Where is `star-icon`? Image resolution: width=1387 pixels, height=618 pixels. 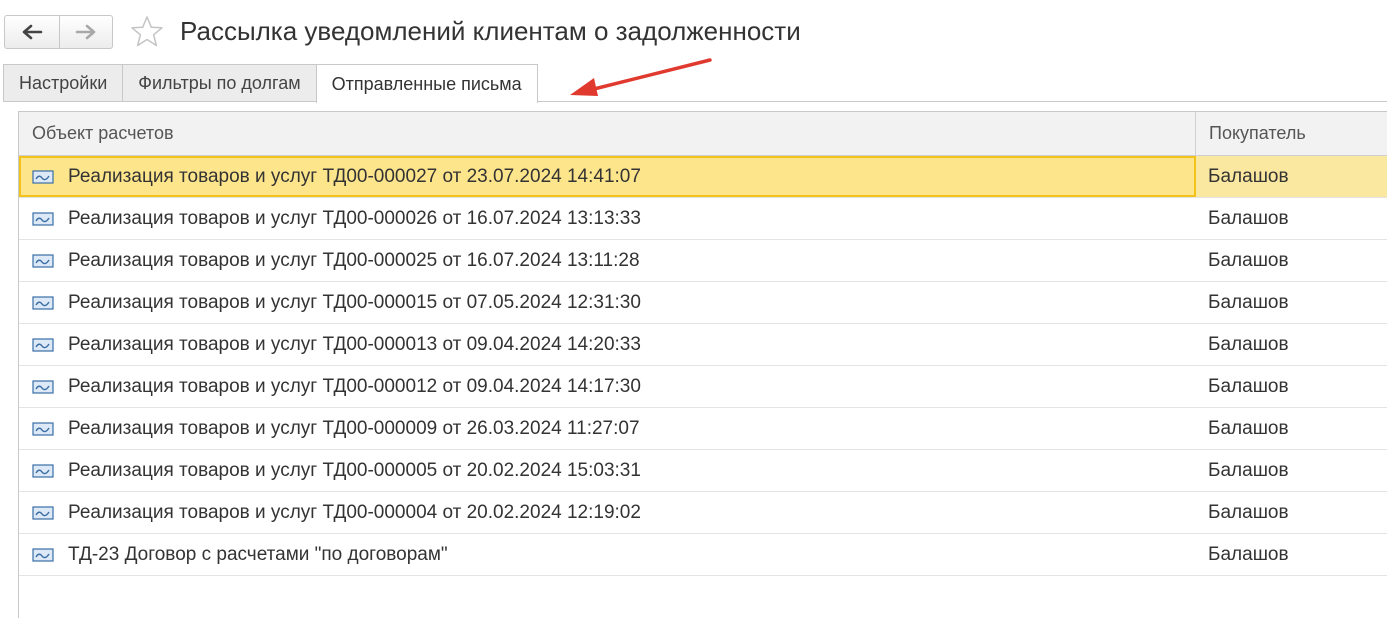 star-icon is located at coordinates (147, 32).